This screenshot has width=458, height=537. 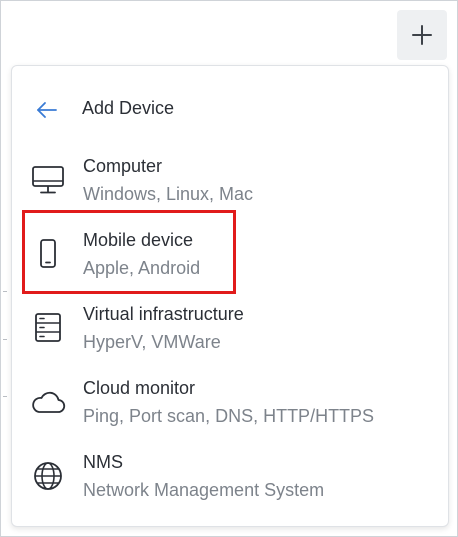 I want to click on monitor-icon, so click(x=48, y=180).